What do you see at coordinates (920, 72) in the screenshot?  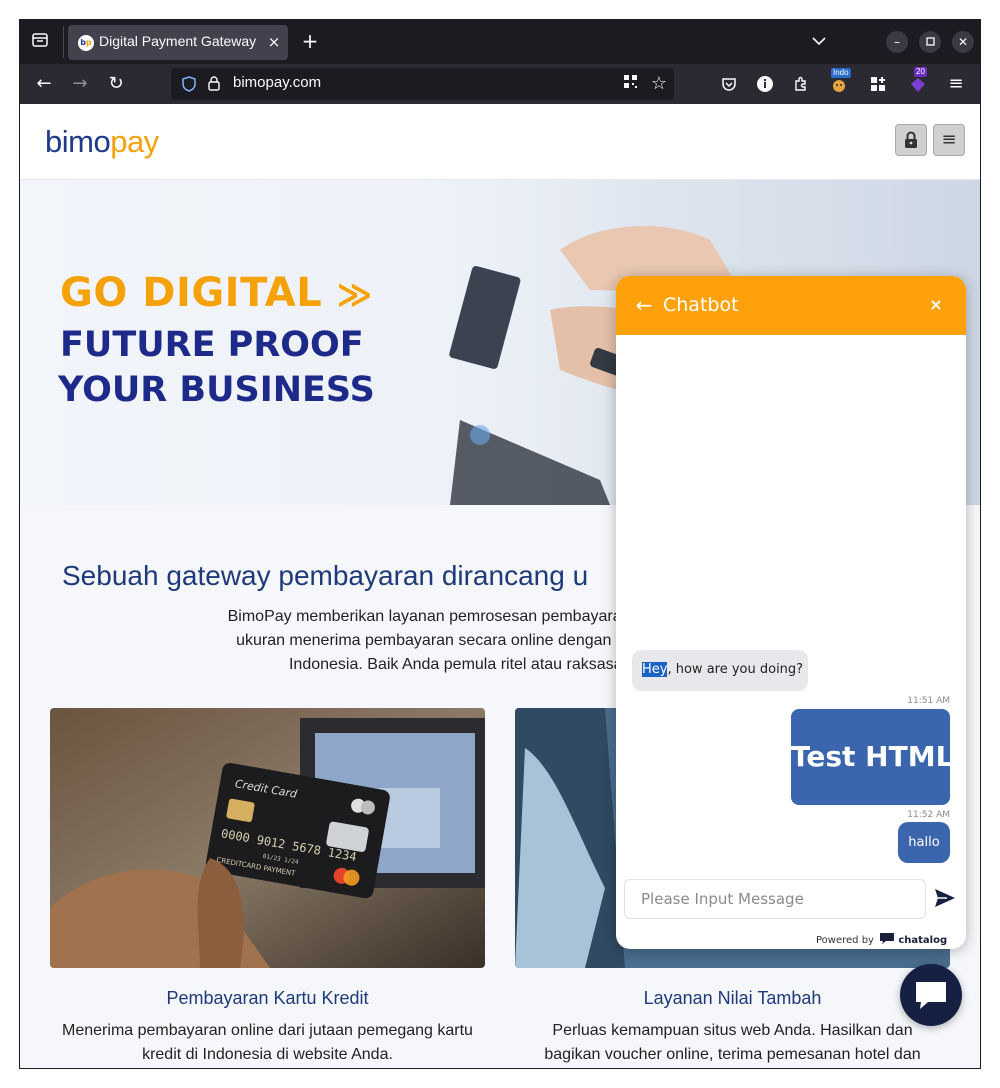 I see `extension-badge-count: 20` at bounding box center [920, 72].